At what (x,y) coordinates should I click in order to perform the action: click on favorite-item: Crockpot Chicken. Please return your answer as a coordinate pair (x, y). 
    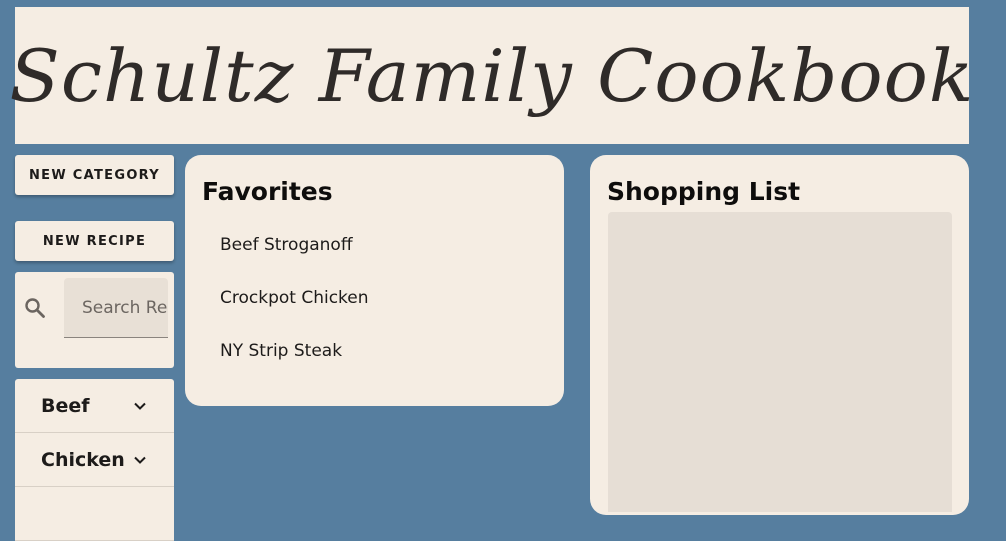
    Looking at the image, I should click on (294, 307).